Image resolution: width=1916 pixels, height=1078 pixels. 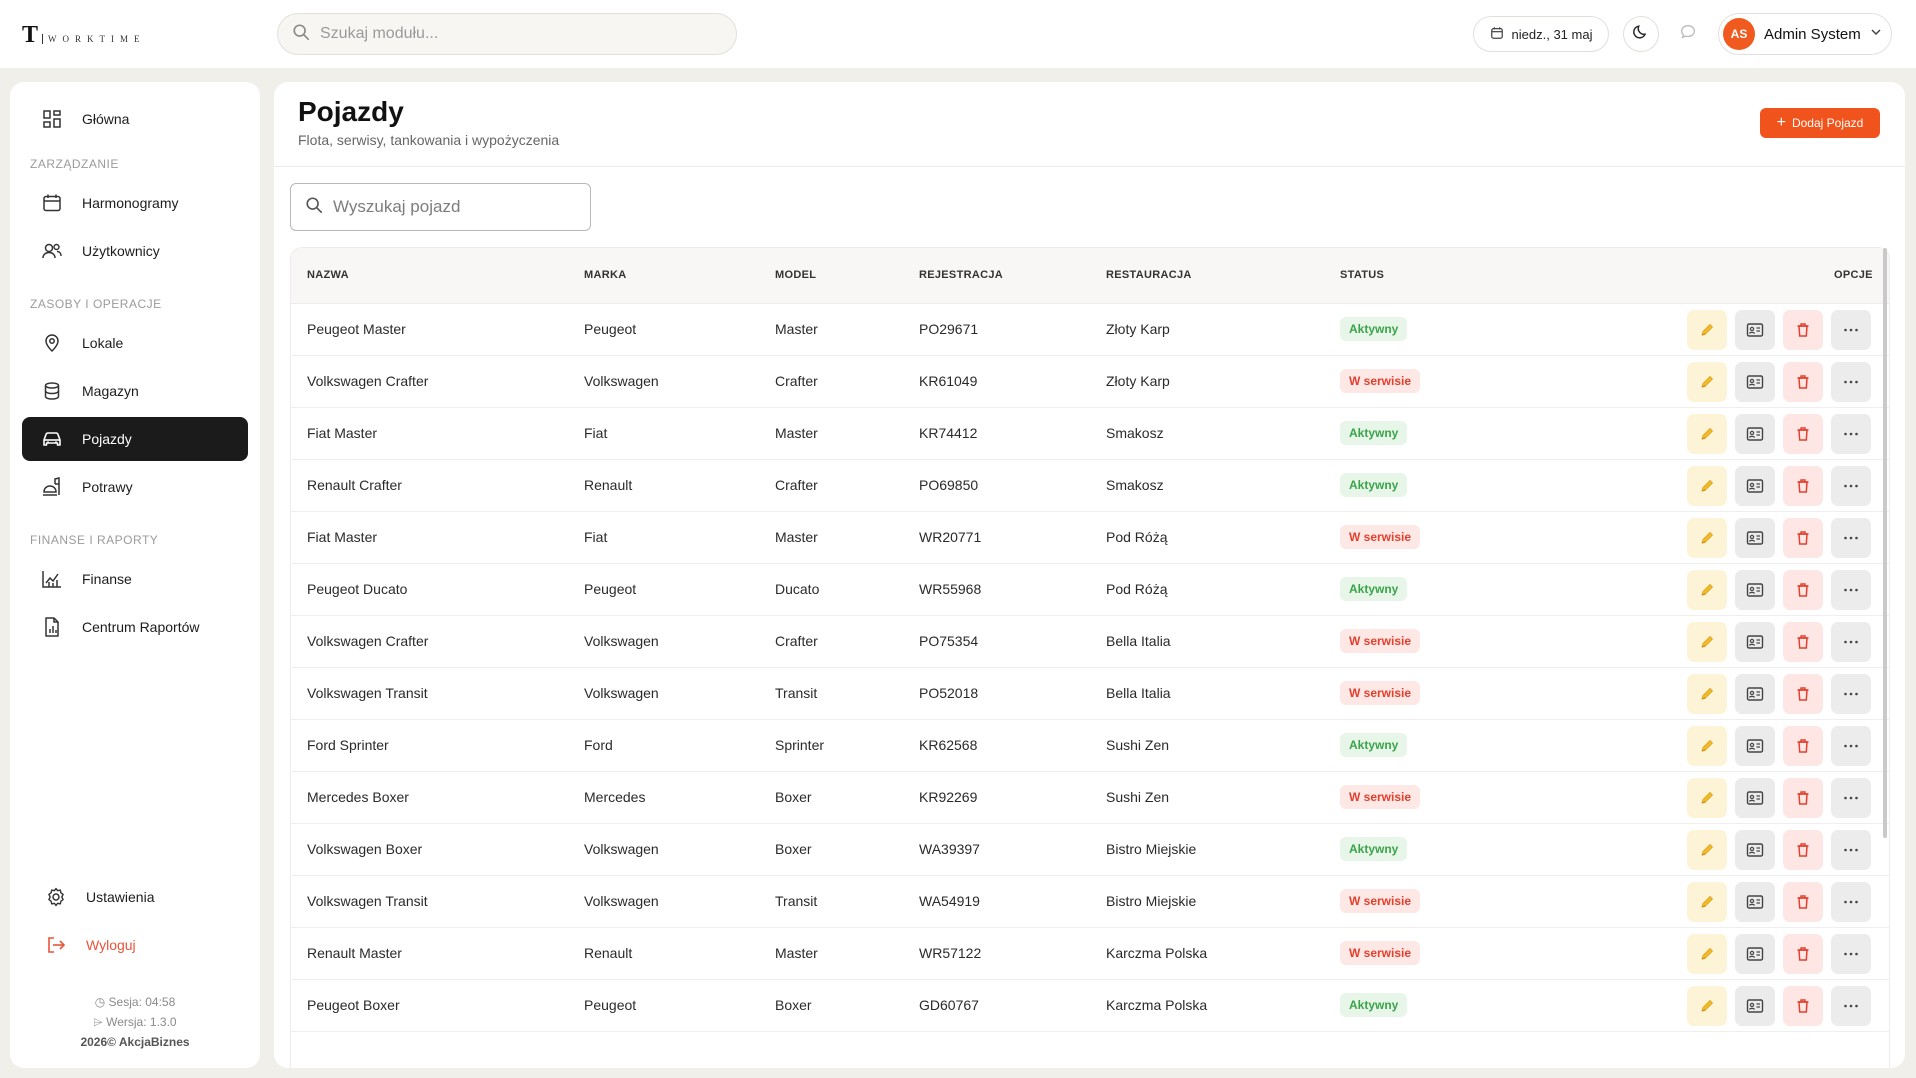 I want to click on sidebar-item-dishes: Potrawy, so click(x=135, y=487).